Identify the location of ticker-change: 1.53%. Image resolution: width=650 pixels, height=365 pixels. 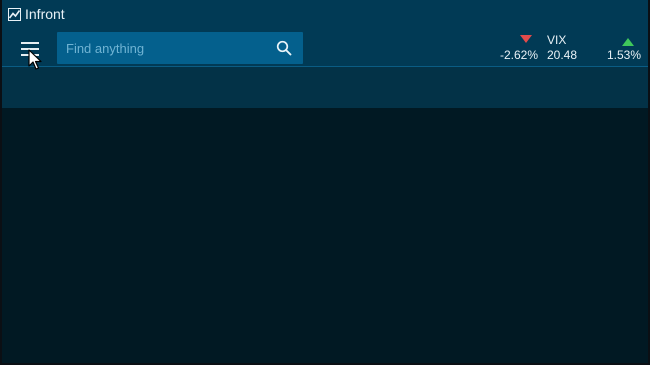
(624, 55).